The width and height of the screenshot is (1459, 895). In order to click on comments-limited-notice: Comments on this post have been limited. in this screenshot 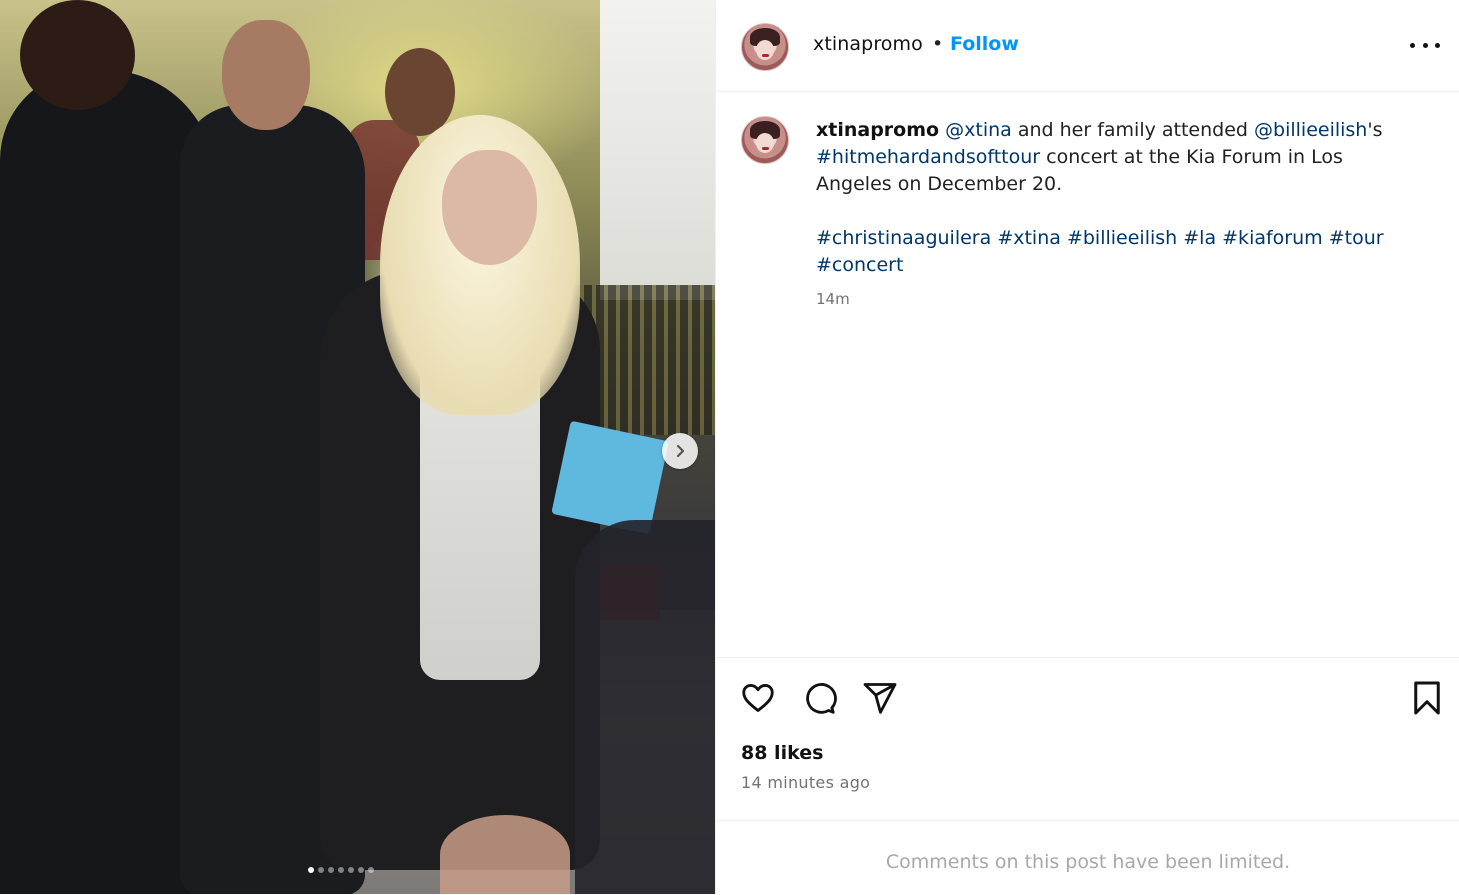, I will do `click(1087, 857)`.